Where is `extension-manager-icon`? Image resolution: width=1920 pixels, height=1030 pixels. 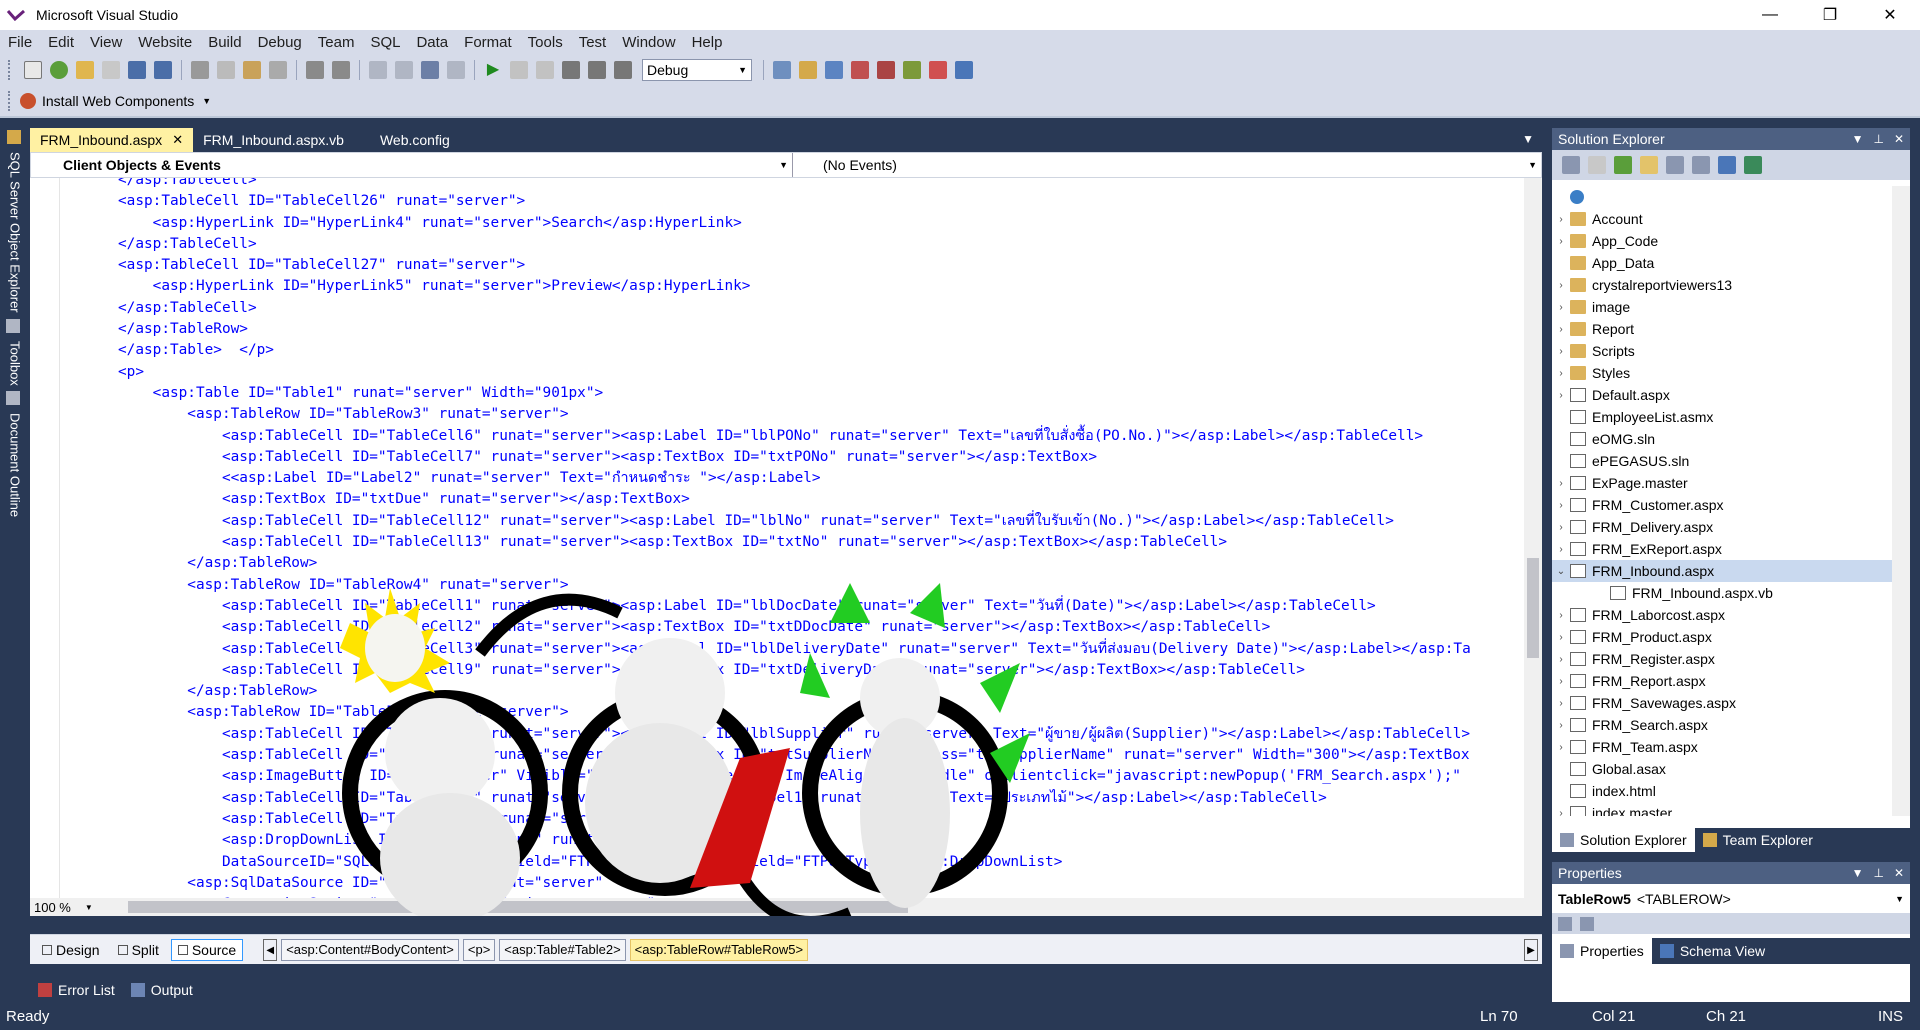 extension-manager-icon is located at coordinates (938, 70).